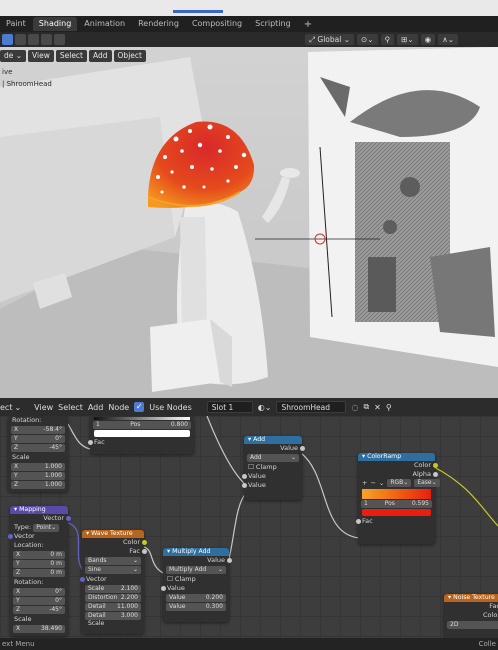 The height and width of the screenshot is (650, 498). Describe the element at coordinates (96, 407) in the screenshot. I see `menu-add-node: Add` at that location.